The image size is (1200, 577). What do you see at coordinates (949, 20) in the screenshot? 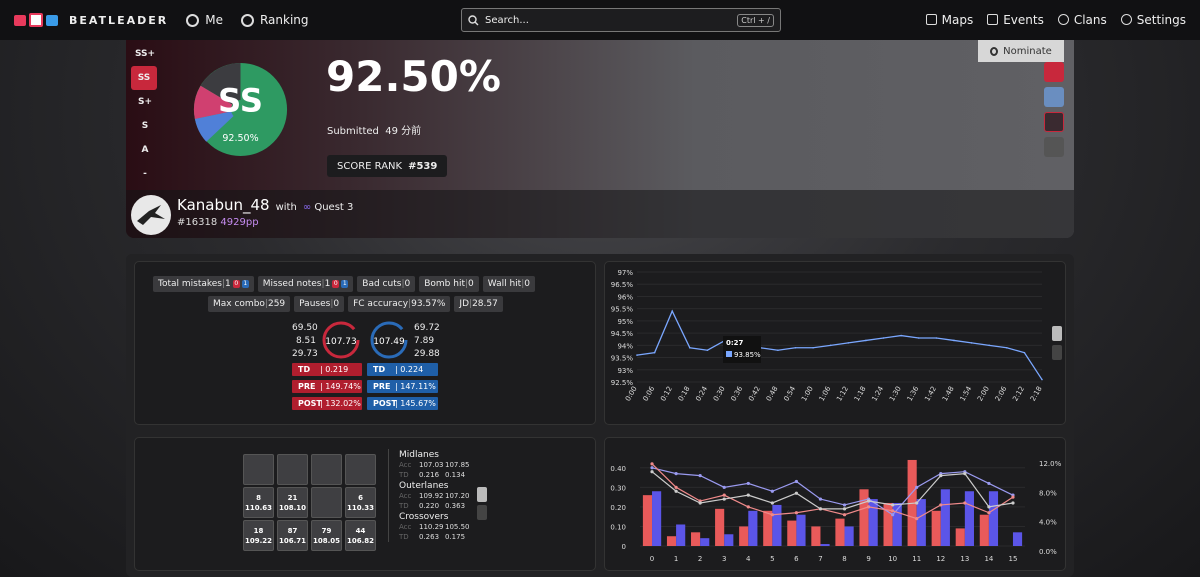
I see `nav-maps: Maps` at bounding box center [949, 20].